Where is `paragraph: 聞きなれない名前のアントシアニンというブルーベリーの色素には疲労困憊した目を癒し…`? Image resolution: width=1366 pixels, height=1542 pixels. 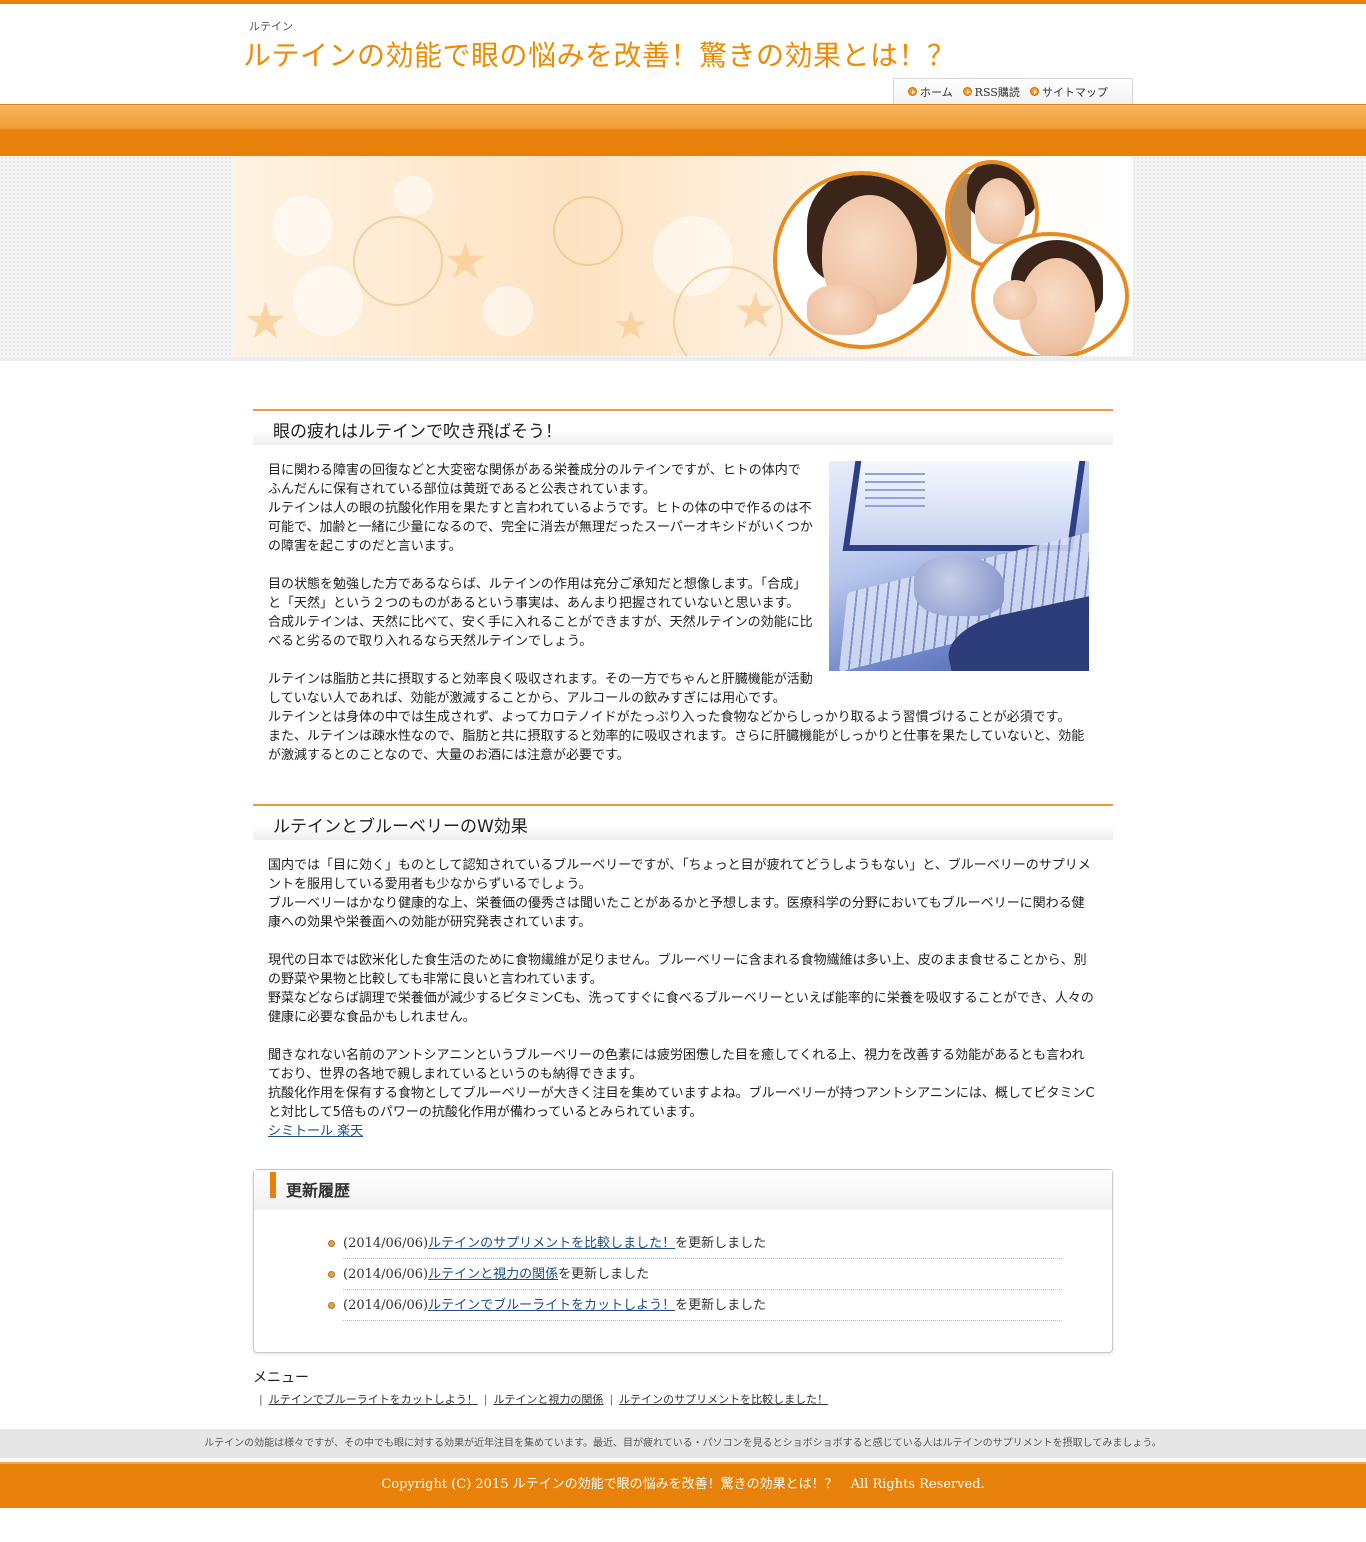
paragraph: 聞きなれない名前のアントシアニンというブルーベリーの色素には疲労困憊した目を癒し… is located at coordinates (681, 1084).